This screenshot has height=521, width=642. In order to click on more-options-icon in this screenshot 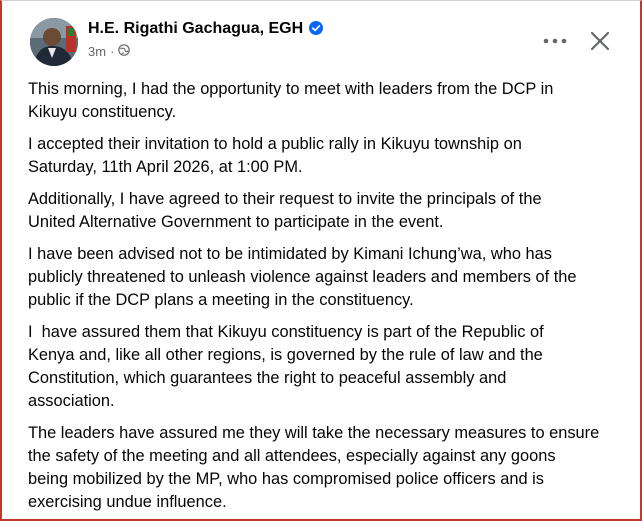, I will do `click(555, 41)`.